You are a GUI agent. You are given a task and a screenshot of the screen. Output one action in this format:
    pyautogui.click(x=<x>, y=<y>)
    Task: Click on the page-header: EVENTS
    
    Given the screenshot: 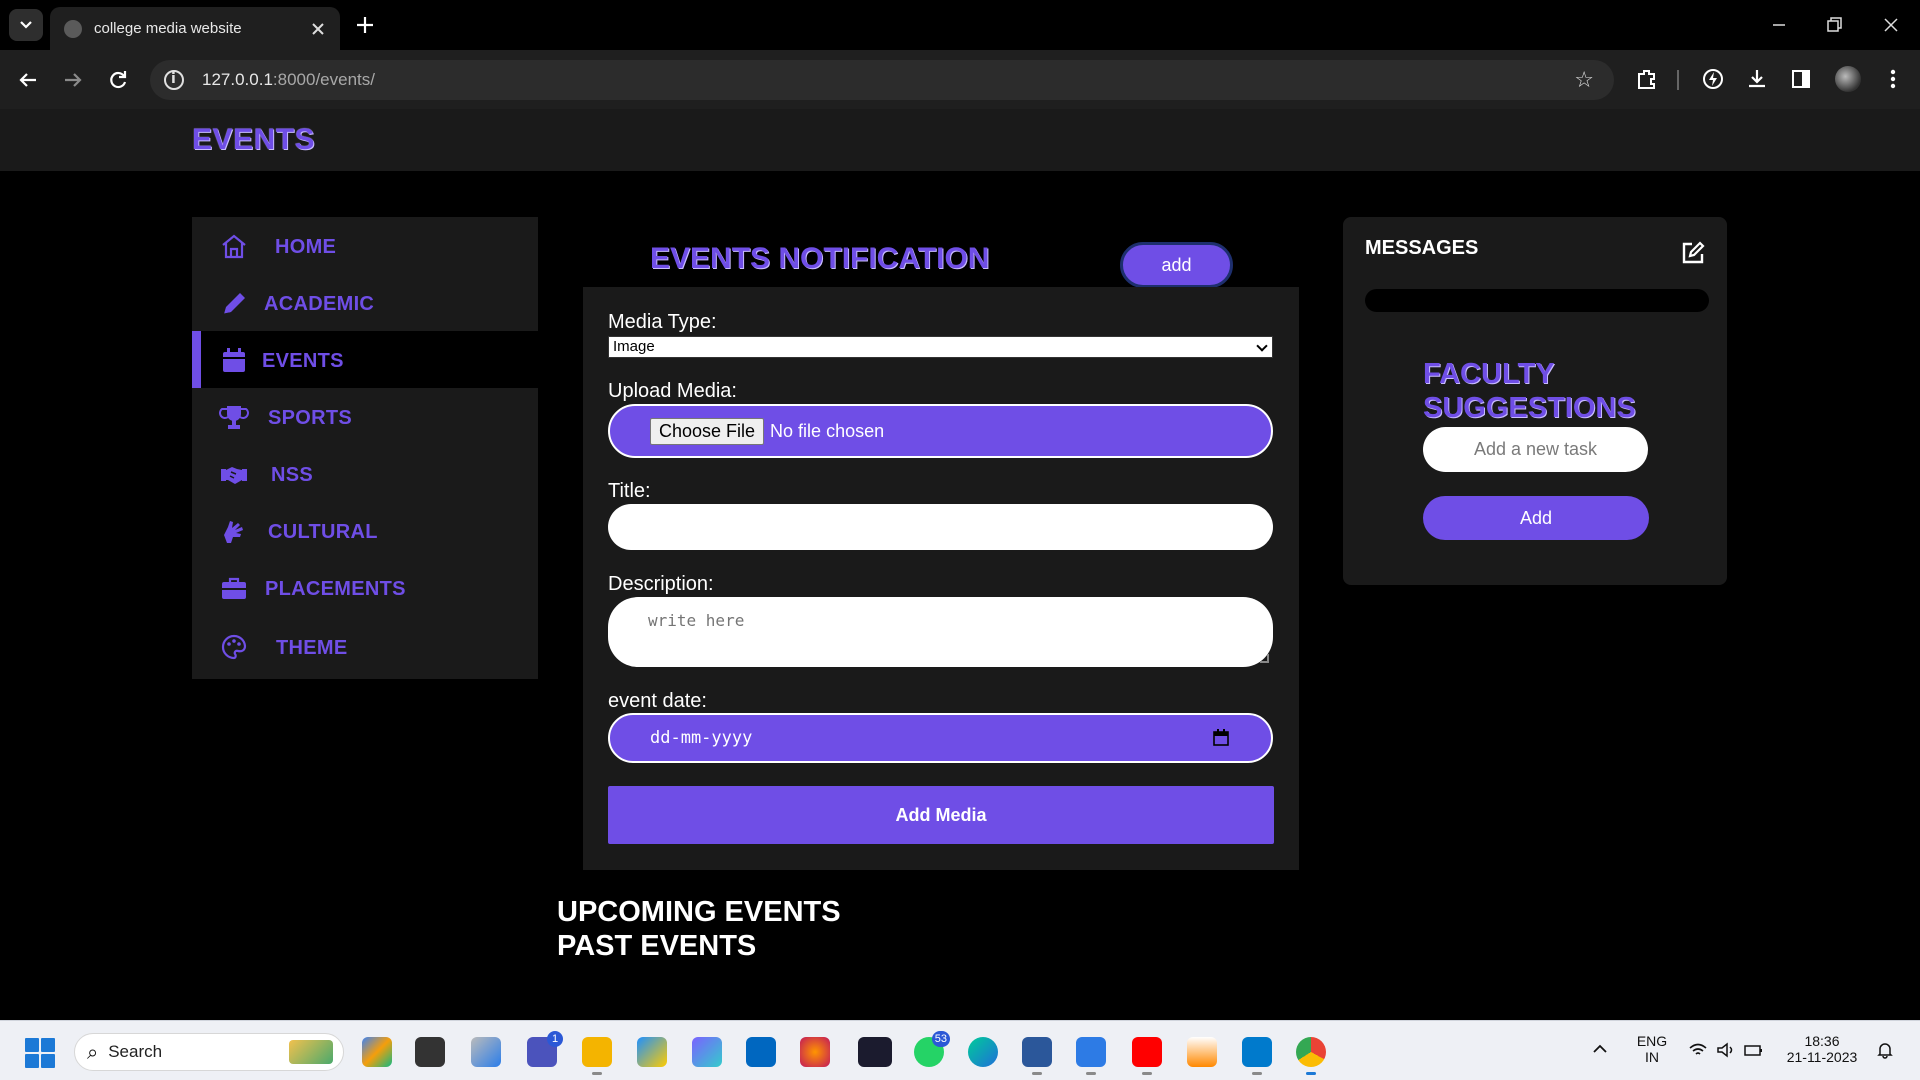 What is the action you would take?
    pyautogui.click(x=960, y=140)
    